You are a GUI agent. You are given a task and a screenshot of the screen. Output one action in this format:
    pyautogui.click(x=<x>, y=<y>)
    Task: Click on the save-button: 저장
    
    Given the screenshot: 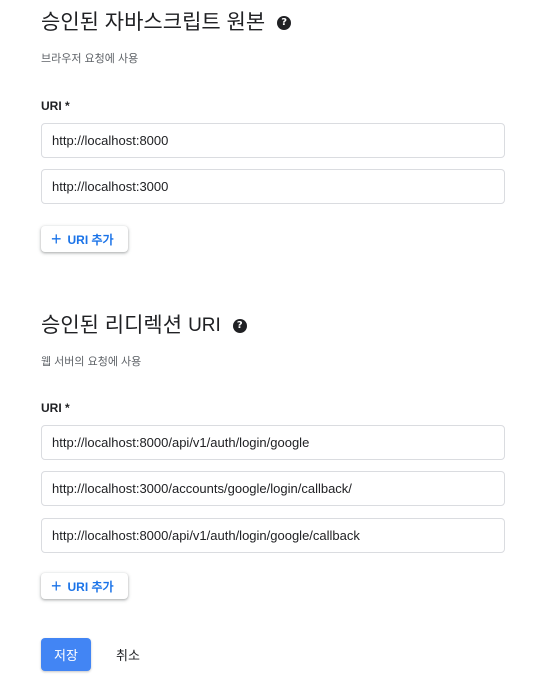 What is the action you would take?
    pyautogui.click(x=66, y=654)
    